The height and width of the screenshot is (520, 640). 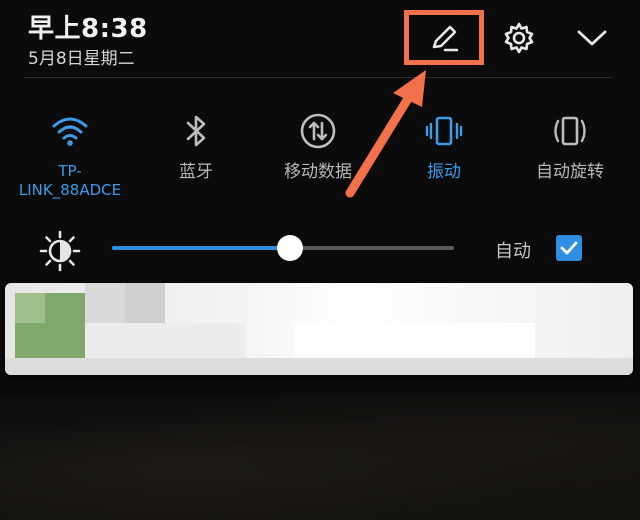 What do you see at coordinates (60, 251) in the screenshot?
I see `brightness-icon` at bounding box center [60, 251].